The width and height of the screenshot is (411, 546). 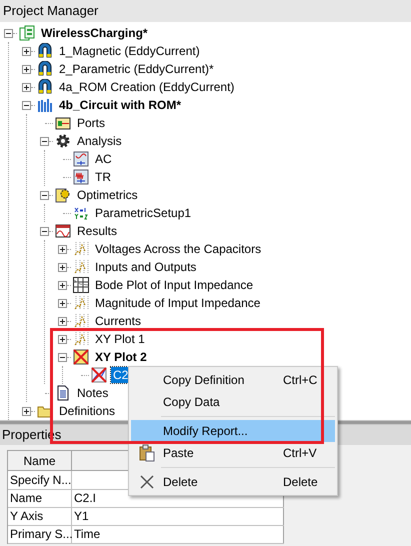 I want to click on tree-item: Bode Plot of Input Impedance, so click(x=174, y=285).